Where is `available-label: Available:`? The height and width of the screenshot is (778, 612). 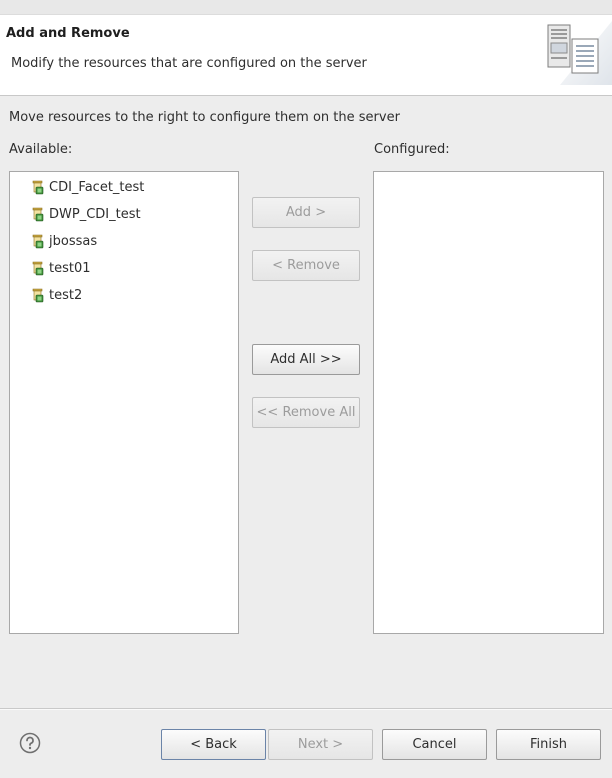 available-label: Available: is located at coordinates (41, 149).